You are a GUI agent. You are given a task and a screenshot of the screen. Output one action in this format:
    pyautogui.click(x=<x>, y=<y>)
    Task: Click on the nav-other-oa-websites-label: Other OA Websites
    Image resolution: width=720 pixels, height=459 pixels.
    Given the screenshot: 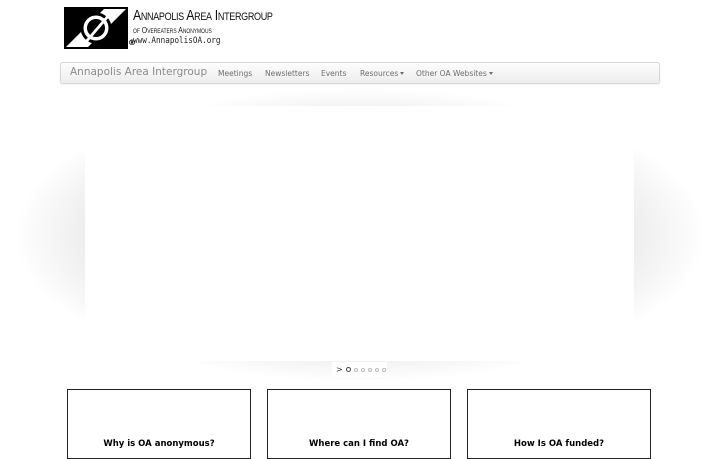 What is the action you would take?
    pyautogui.click(x=451, y=73)
    